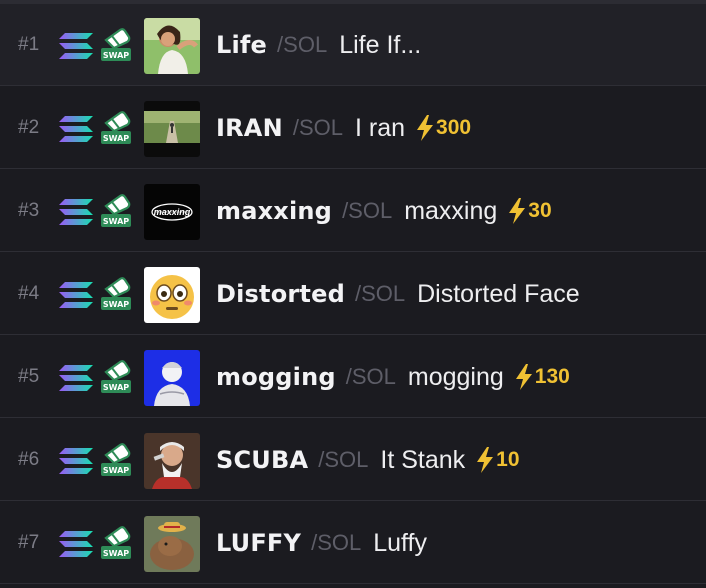 This screenshot has width=706, height=588. I want to click on token-name: mogging, so click(455, 376).